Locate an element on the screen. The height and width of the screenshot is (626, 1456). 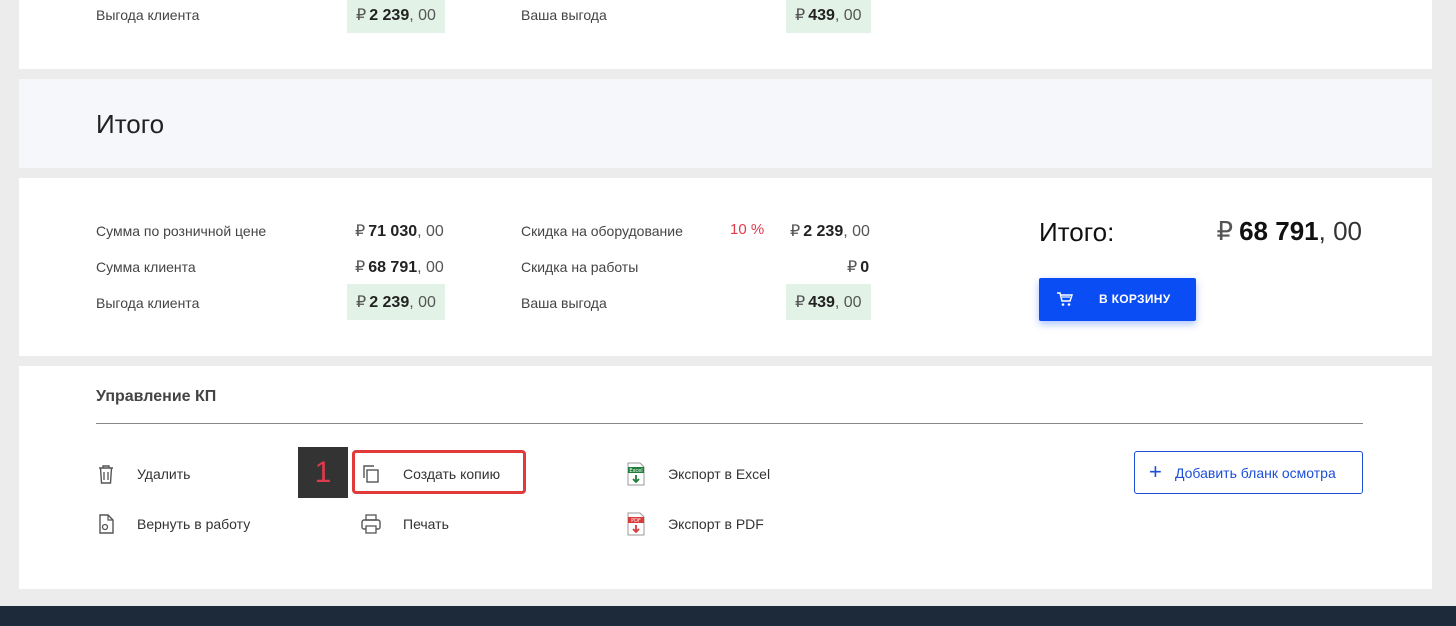
client-sum-label: Сумма клиента is located at coordinates (146, 267).